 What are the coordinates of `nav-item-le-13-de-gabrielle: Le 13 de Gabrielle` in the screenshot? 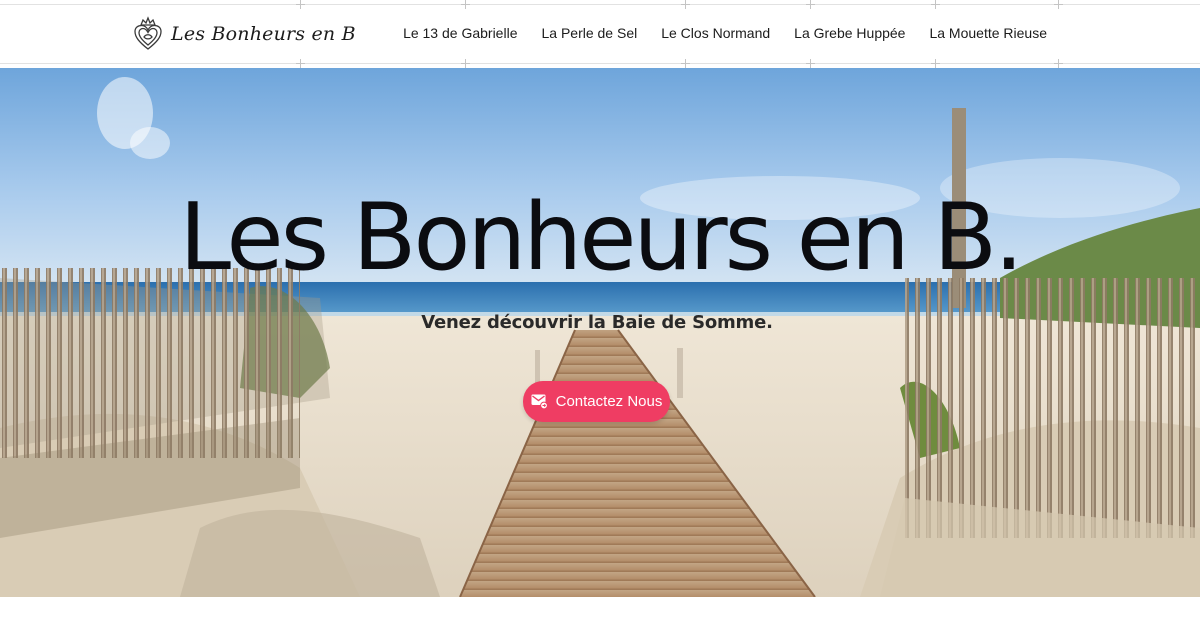 It's located at (460, 33).